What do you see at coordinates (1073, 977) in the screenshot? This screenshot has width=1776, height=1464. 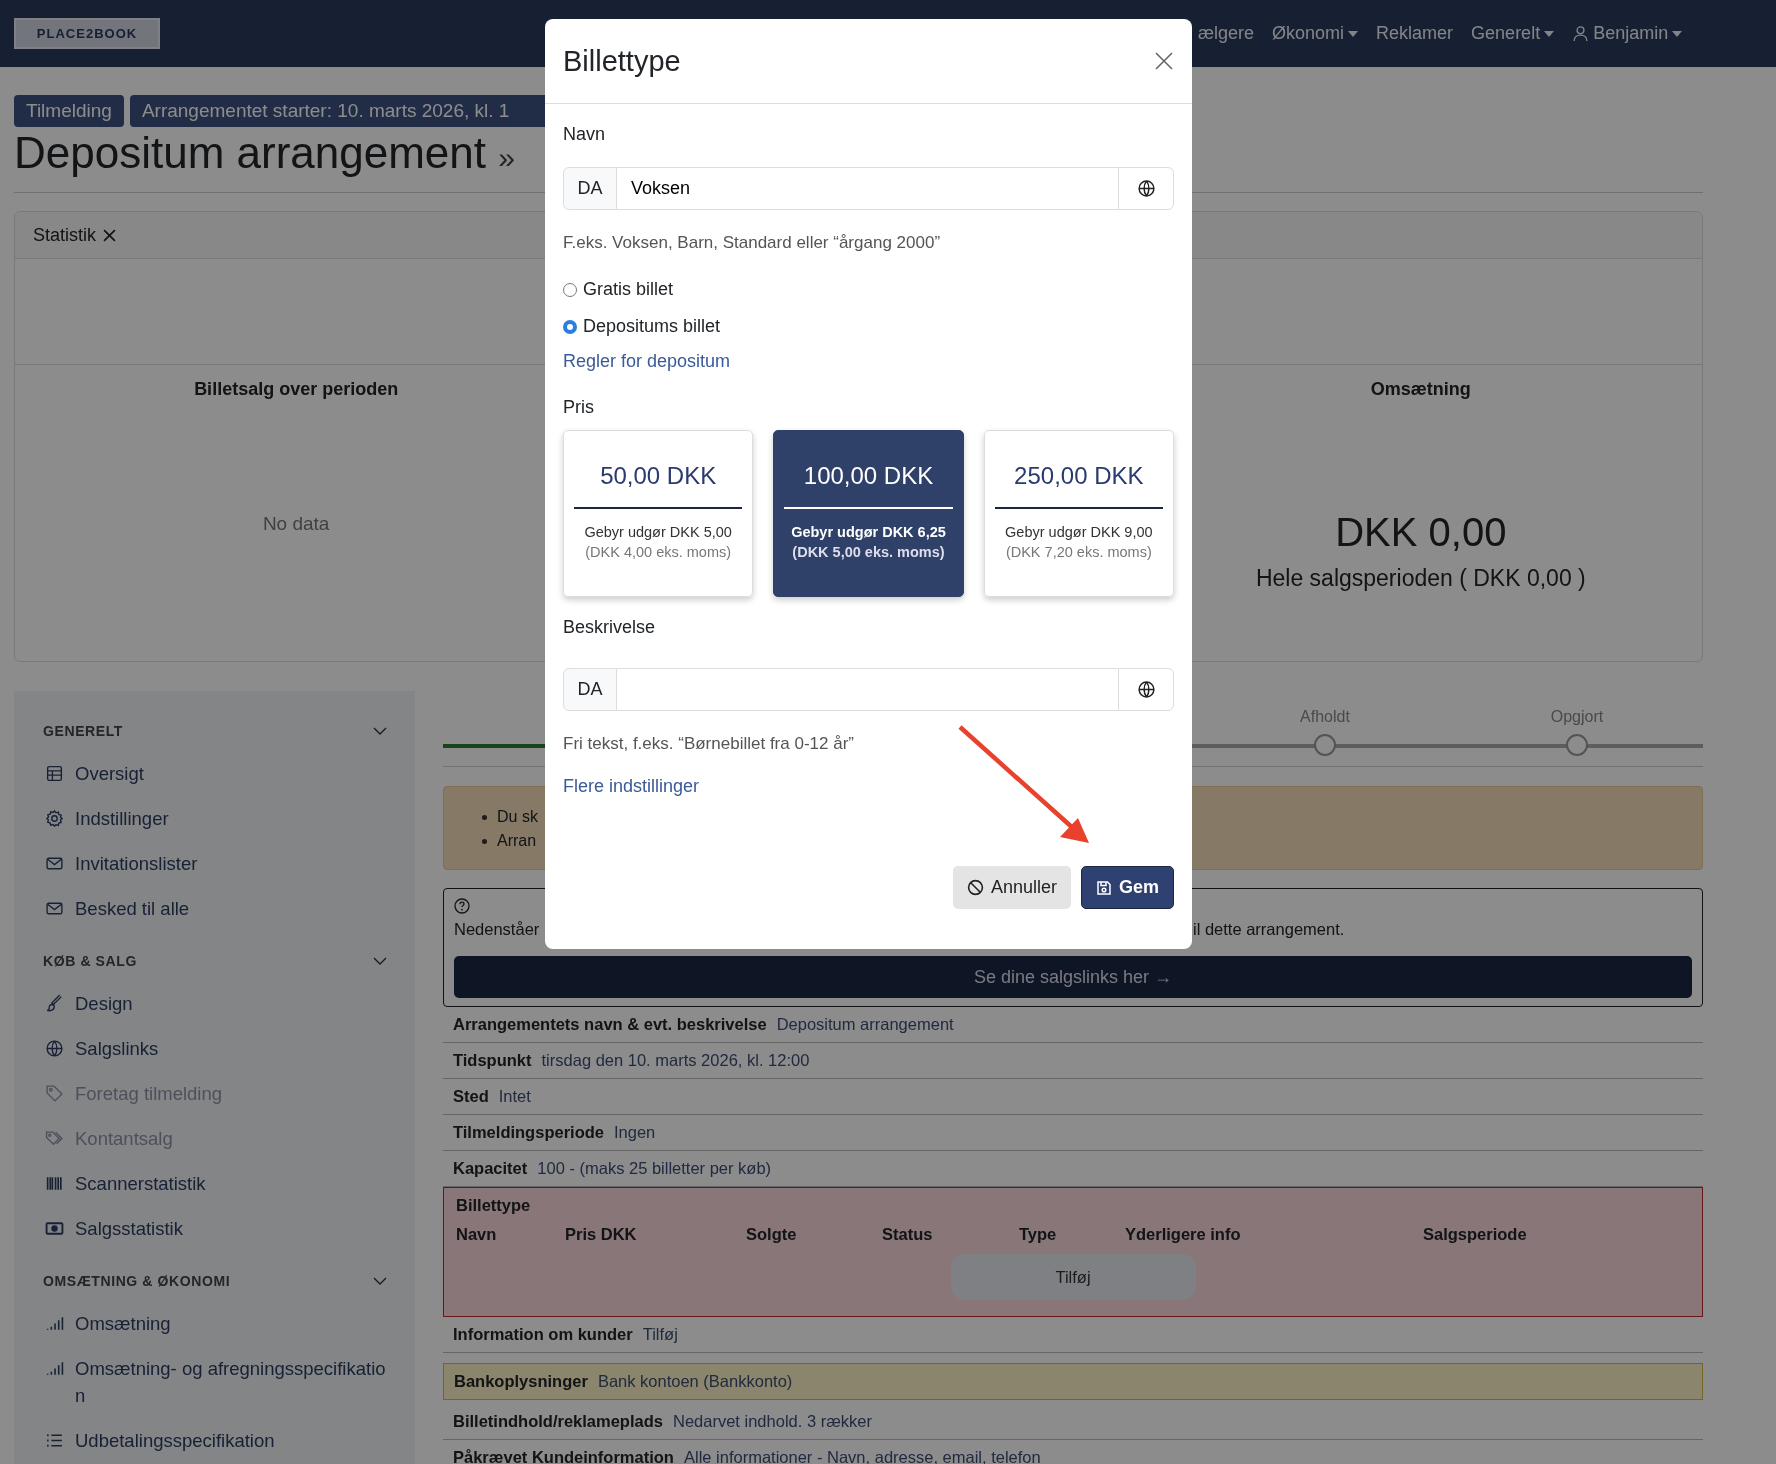 I see `sales-links-button: Se dine salgslinks her →` at bounding box center [1073, 977].